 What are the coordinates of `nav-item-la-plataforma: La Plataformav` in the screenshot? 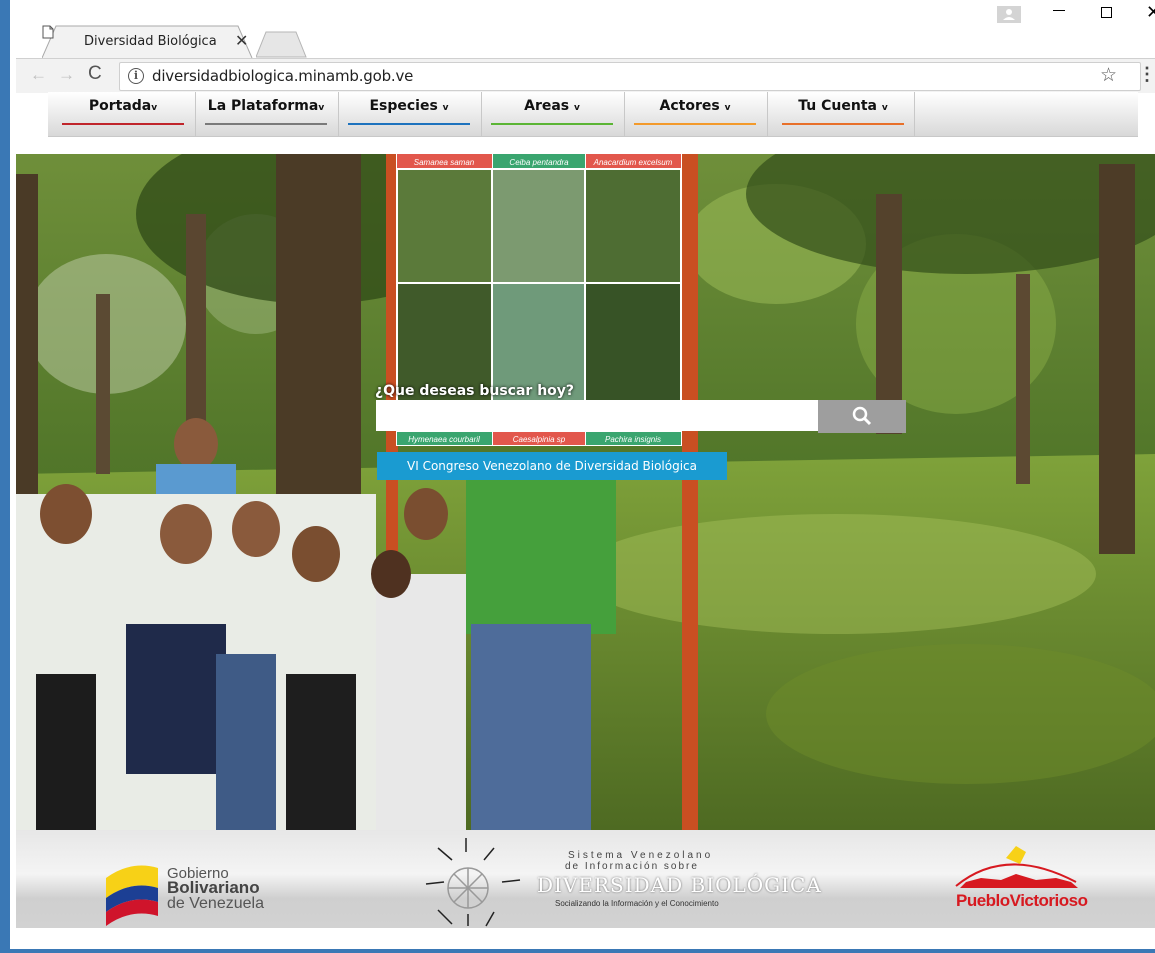 It's located at (266, 111).